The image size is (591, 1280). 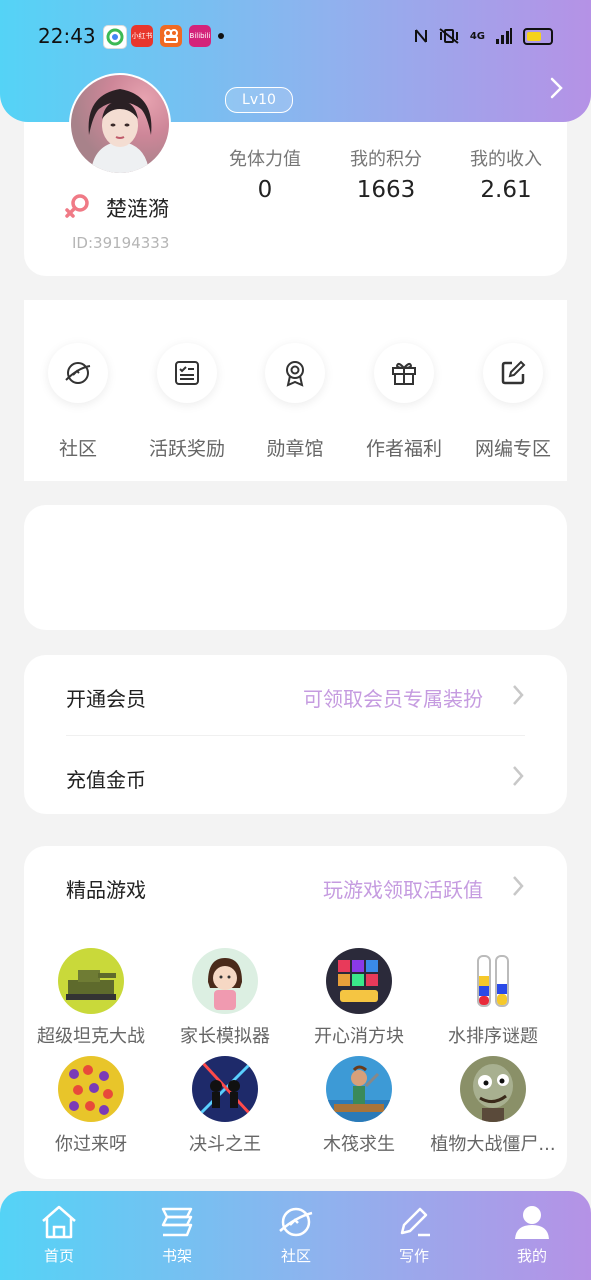 What do you see at coordinates (506, 190) in the screenshot?
I see `stat-value: 2.61` at bounding box center [506, 190].